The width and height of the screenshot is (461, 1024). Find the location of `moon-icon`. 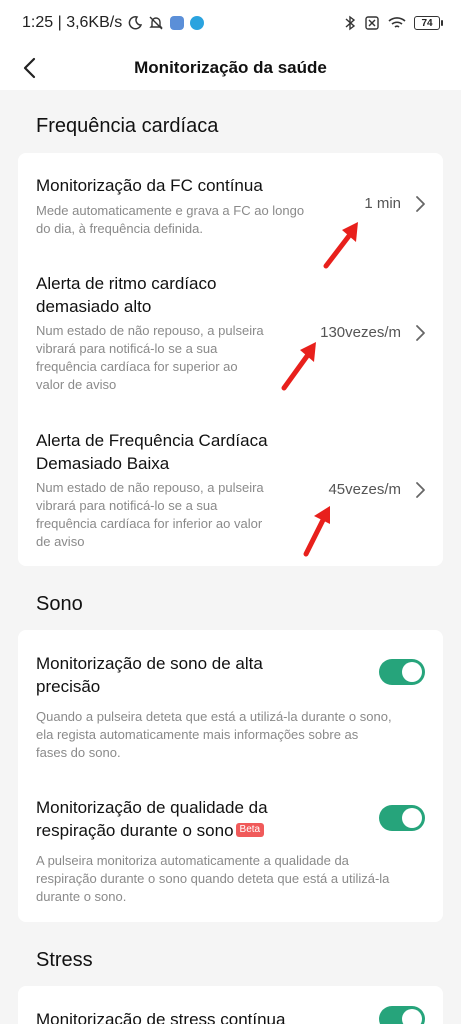

moon-icon is located at coordinates (135, 23).